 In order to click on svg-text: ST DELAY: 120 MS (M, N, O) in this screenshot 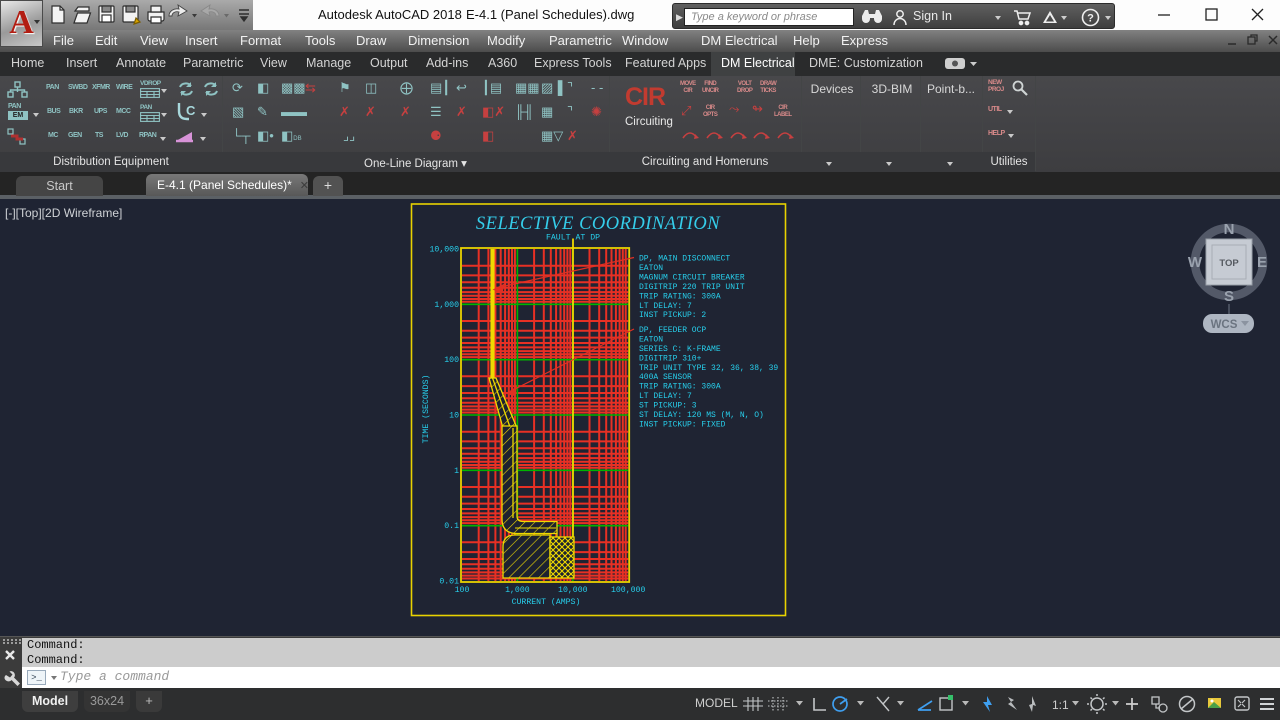, I will do `click(701, 415)`.